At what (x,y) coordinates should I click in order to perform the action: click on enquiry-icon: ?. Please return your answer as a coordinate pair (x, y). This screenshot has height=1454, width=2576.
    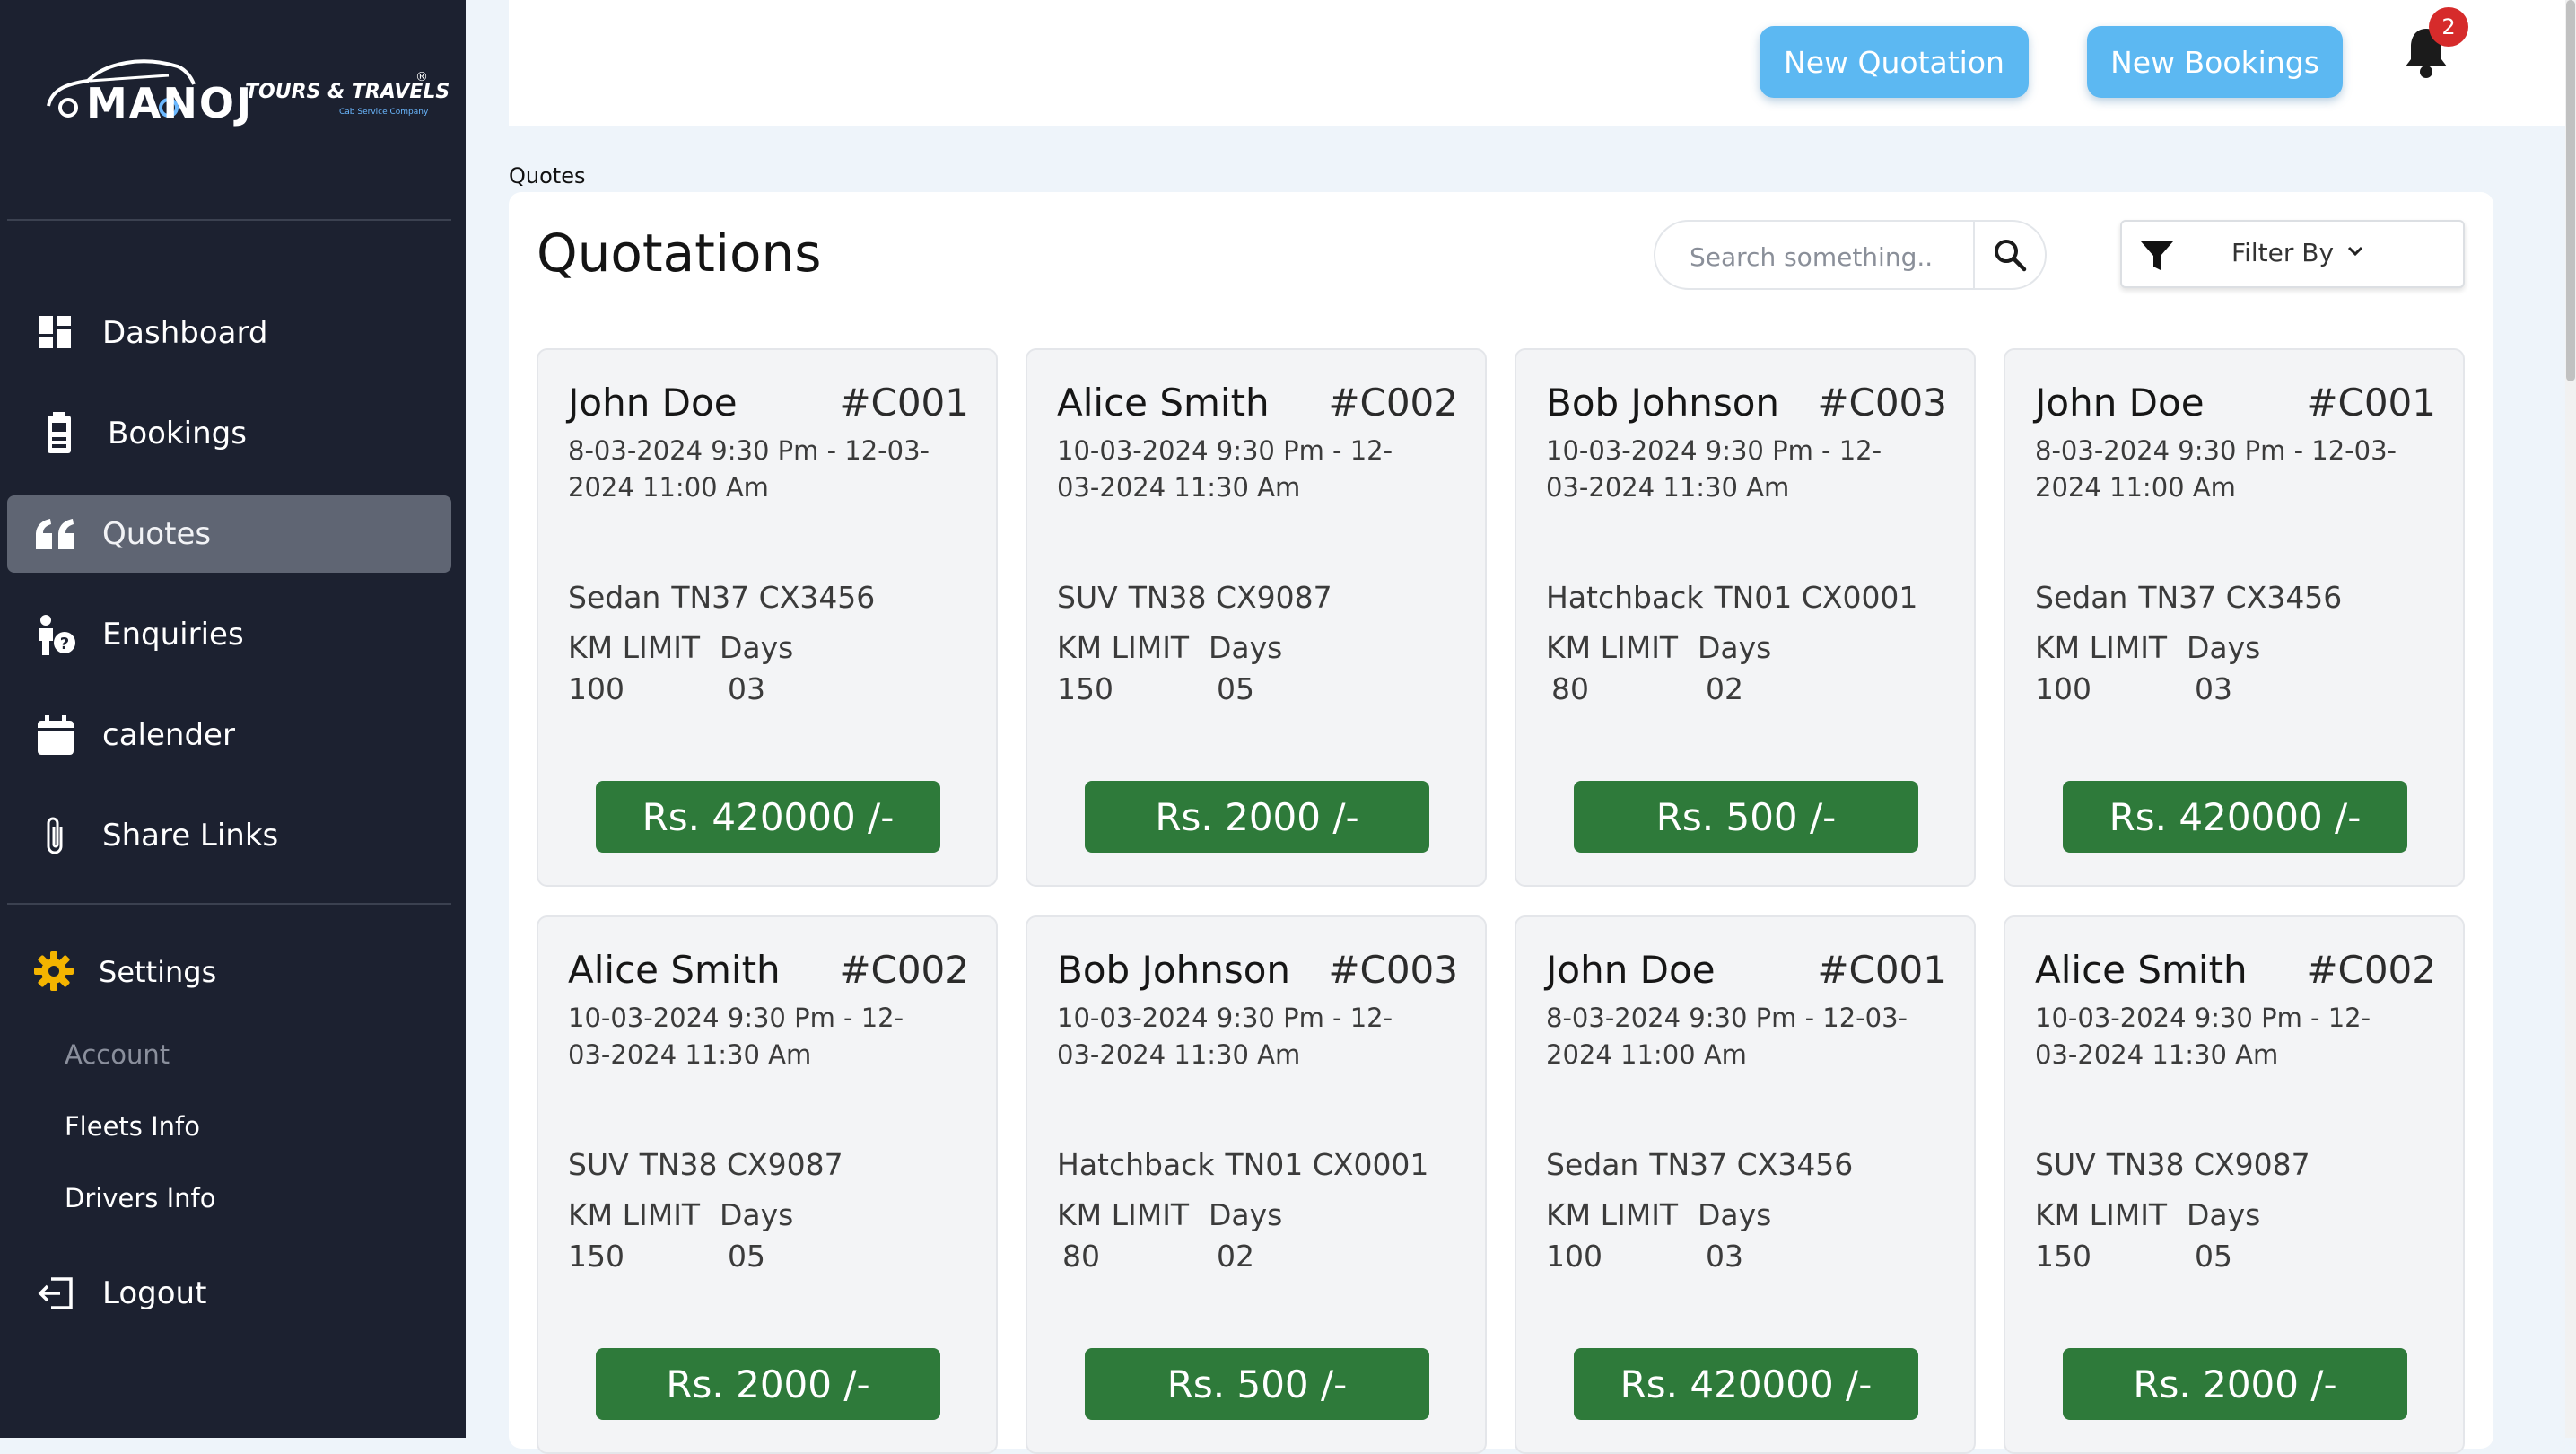
    Looking at the image, I should click on (56, 634).